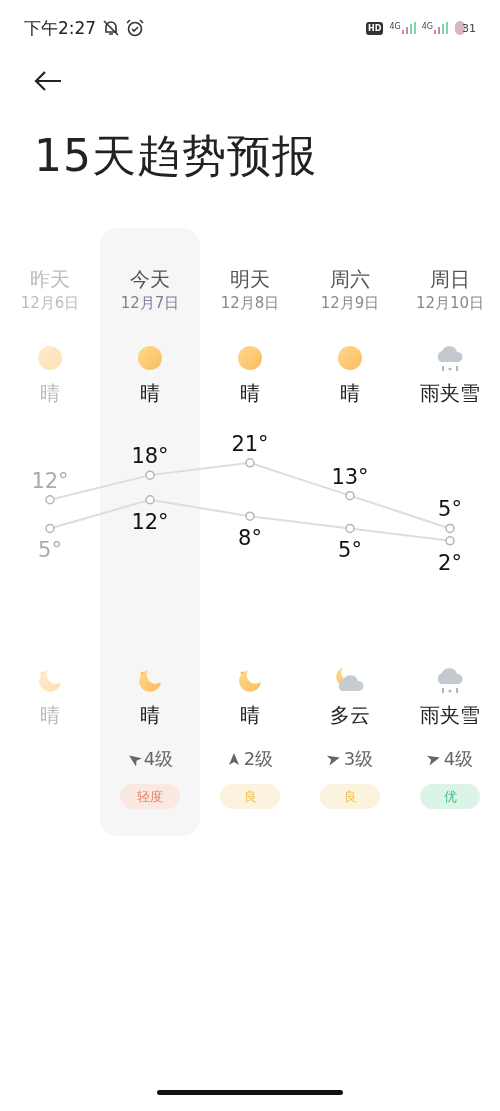  Describe the element at coordinates (450, 796) in the screenshot. I see `air-quality-badge: 优` at that location.